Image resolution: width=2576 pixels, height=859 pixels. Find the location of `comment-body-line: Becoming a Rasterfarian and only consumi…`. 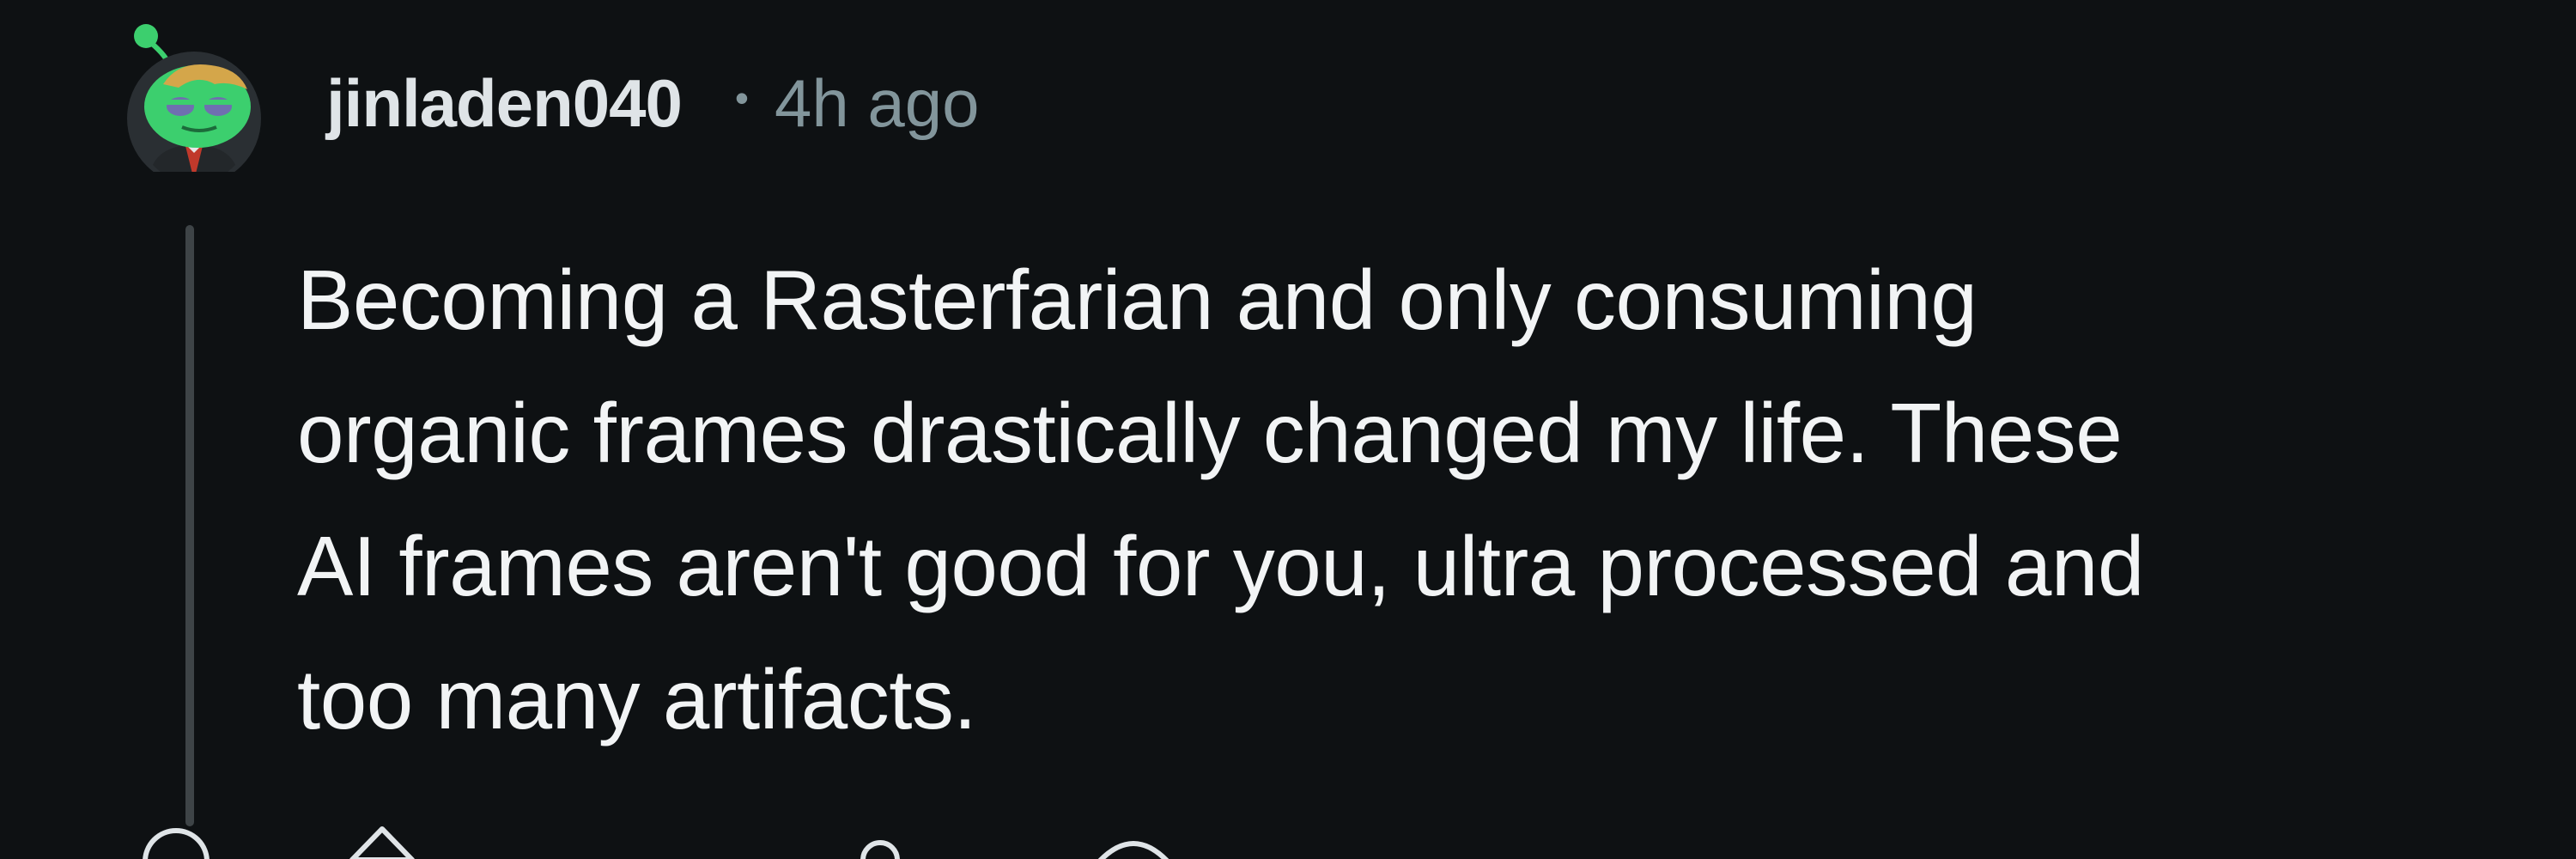

comment-body-line: Becoming a Rasterfarian and only consumi… is located at coordinates (1137, 300).